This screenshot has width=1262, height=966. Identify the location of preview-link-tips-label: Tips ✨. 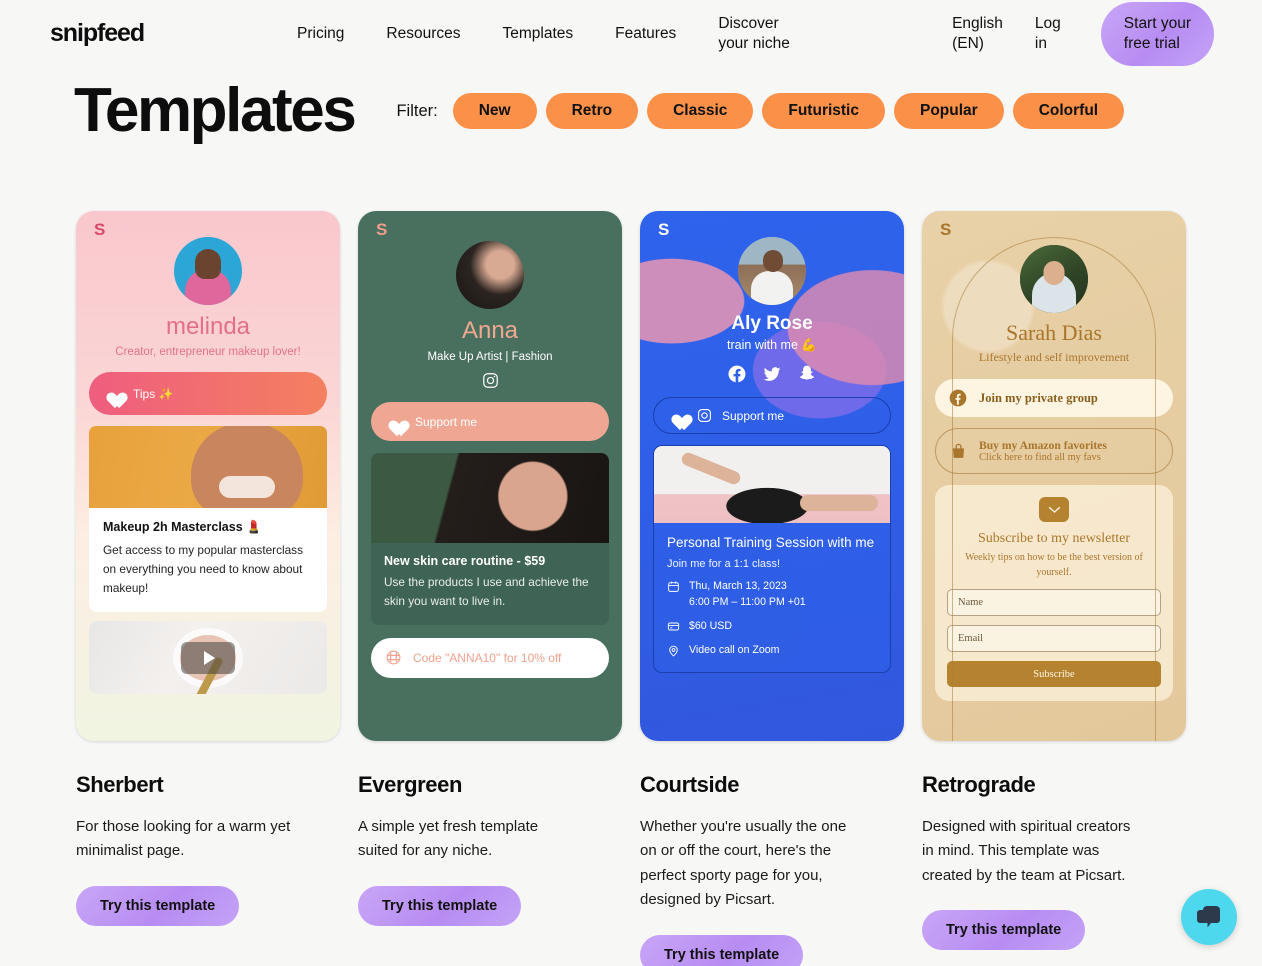
(153, 393).